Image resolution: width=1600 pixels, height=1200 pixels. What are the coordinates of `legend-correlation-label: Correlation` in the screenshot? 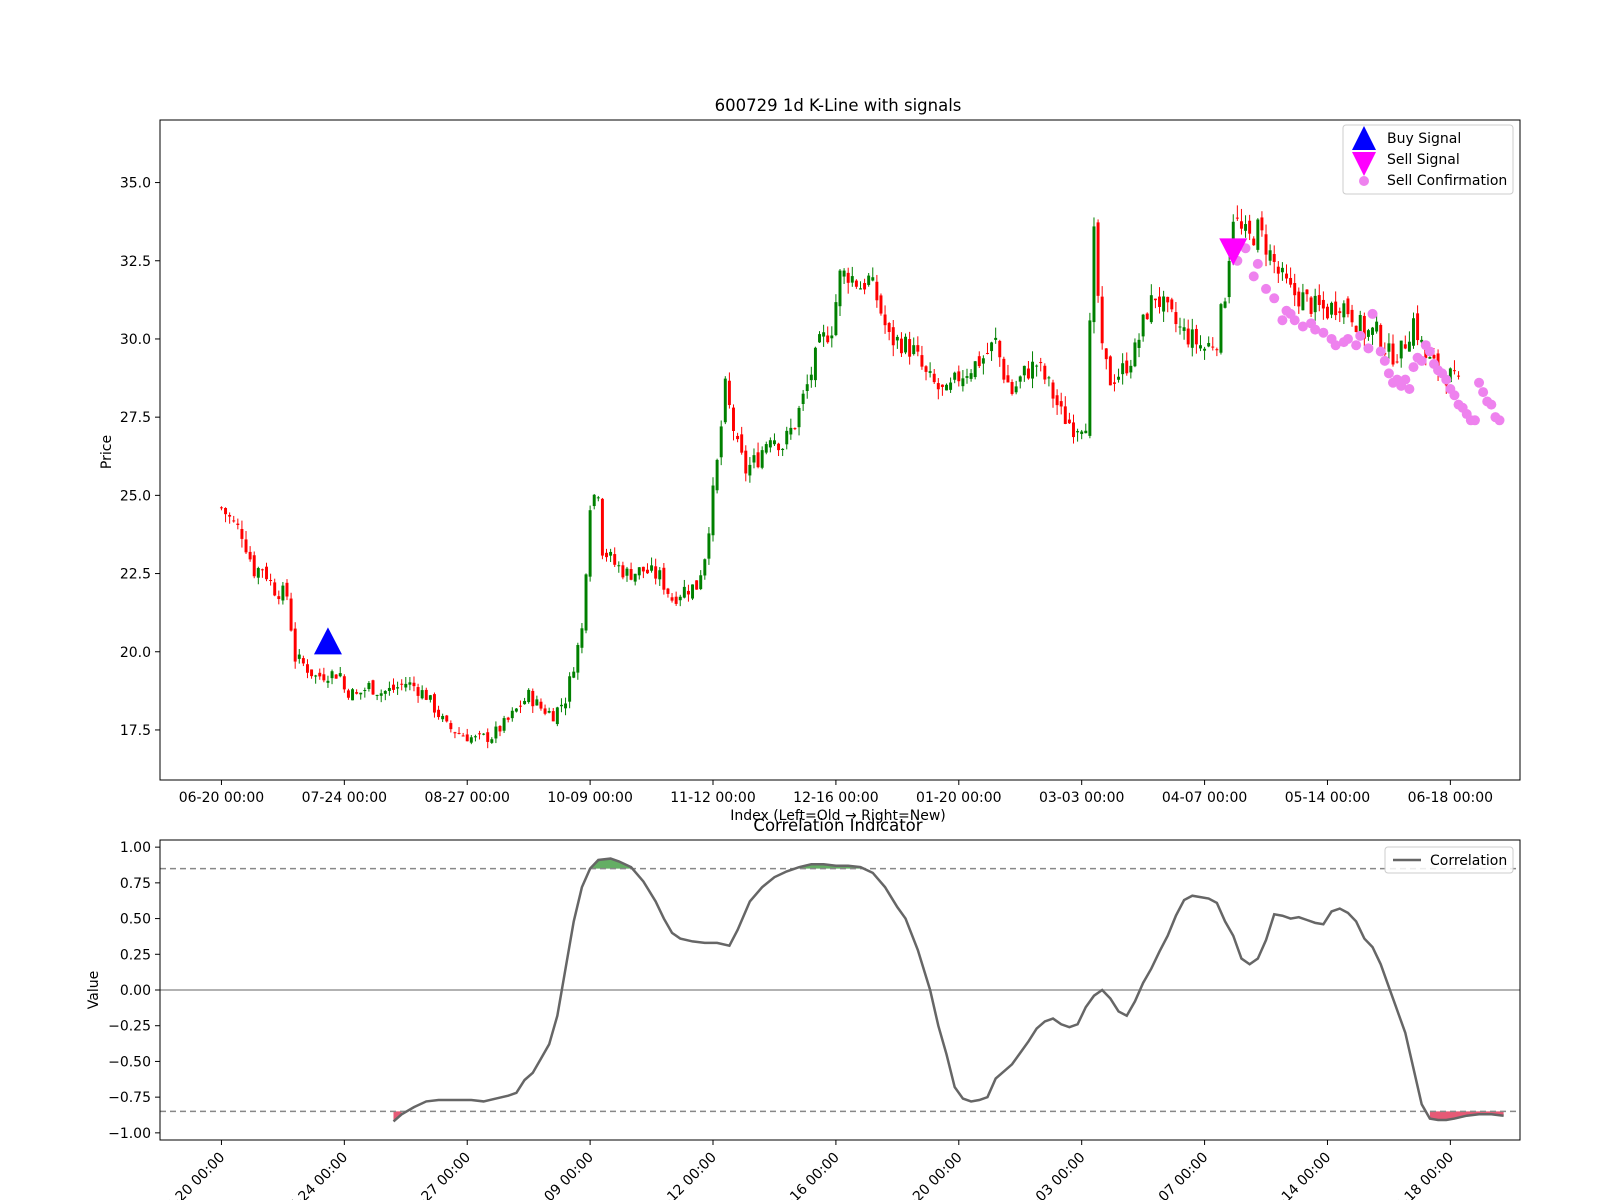 It's located at (1468, 861).